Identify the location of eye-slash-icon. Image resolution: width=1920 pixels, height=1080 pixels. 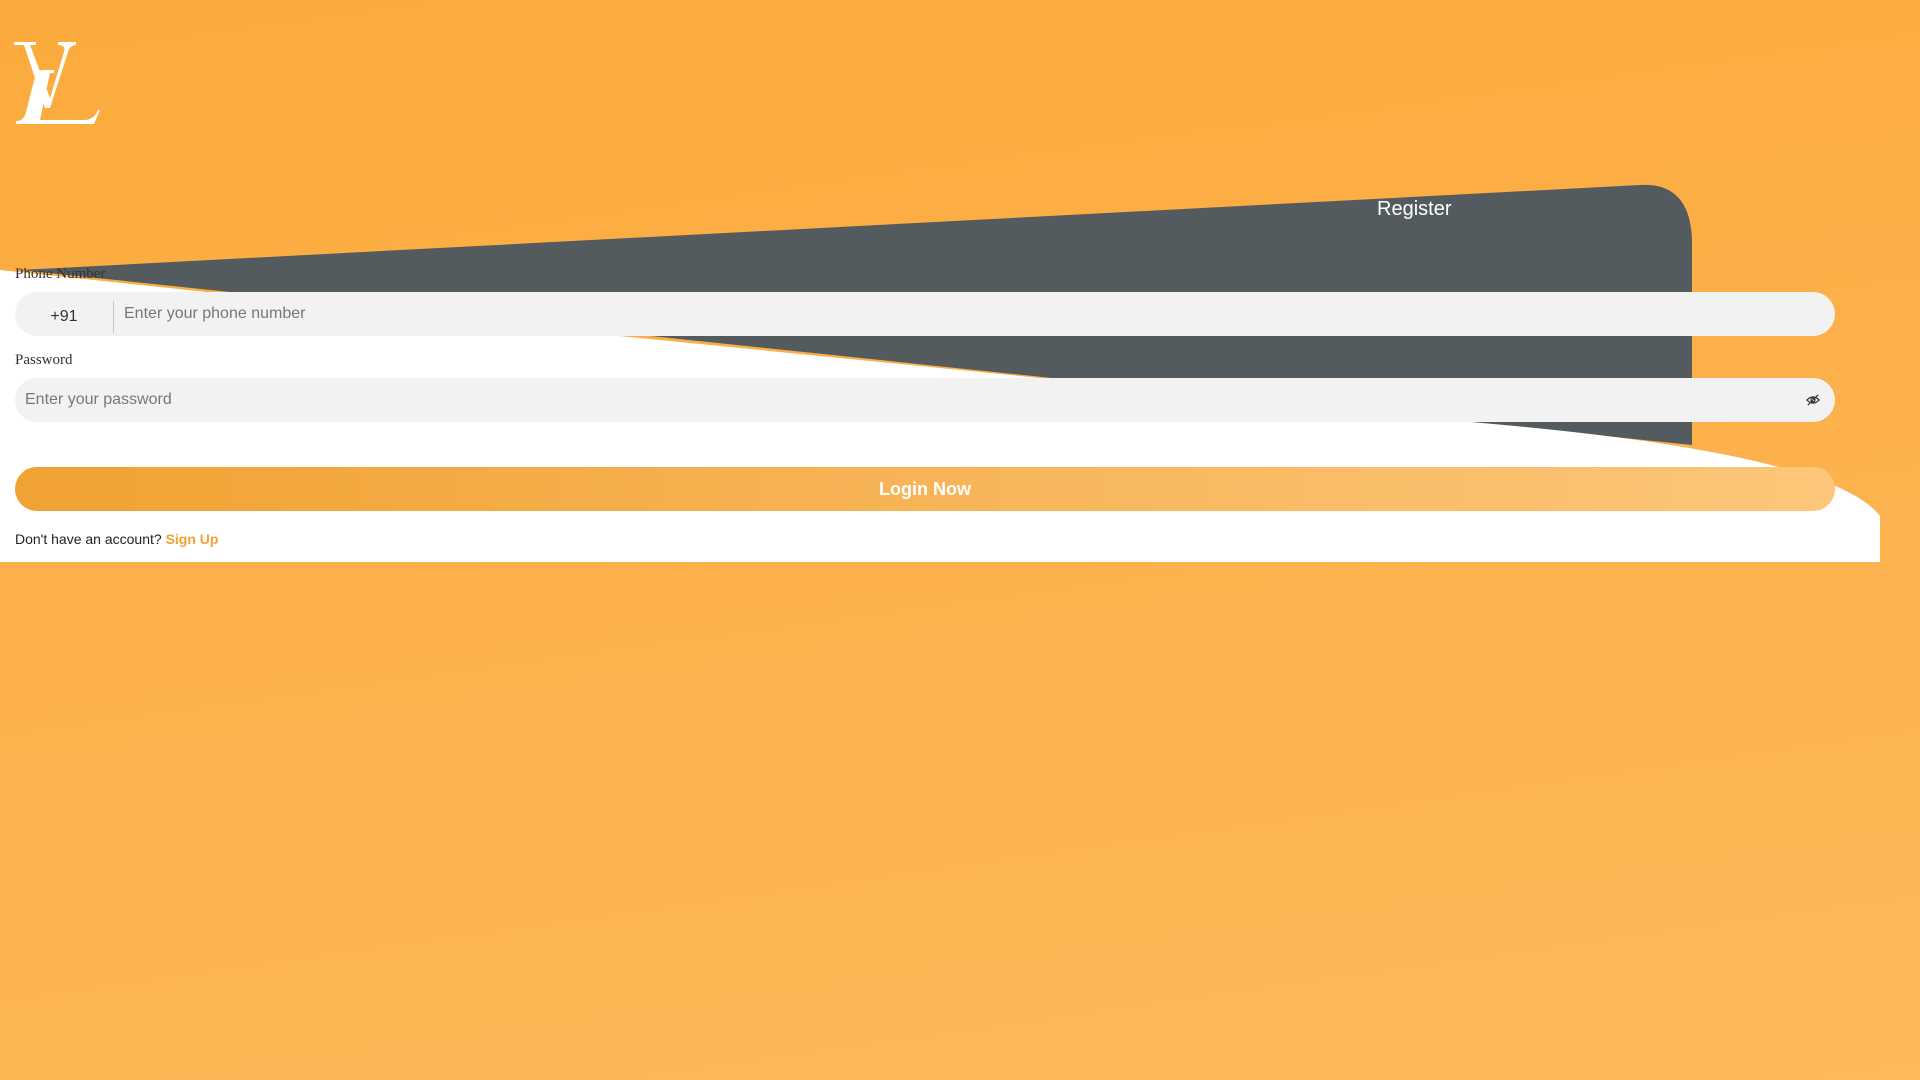
(1813, 400).